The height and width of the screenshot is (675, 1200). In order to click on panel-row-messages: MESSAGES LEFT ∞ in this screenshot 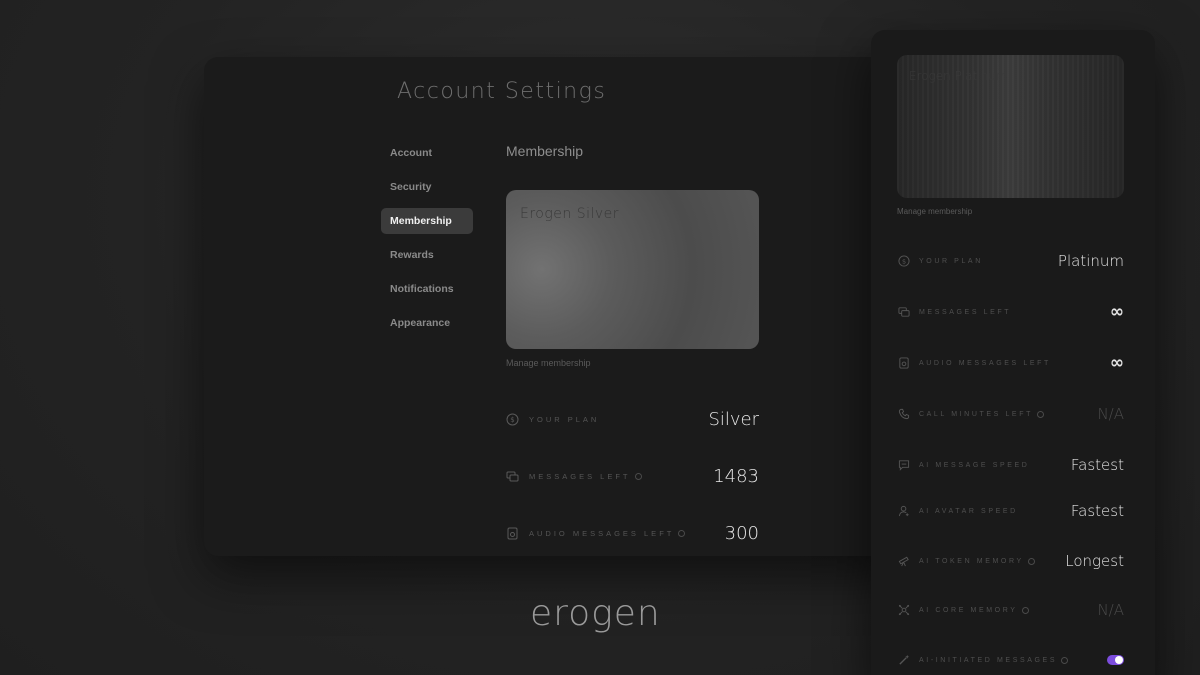, I will do `click(1010, 312)`.